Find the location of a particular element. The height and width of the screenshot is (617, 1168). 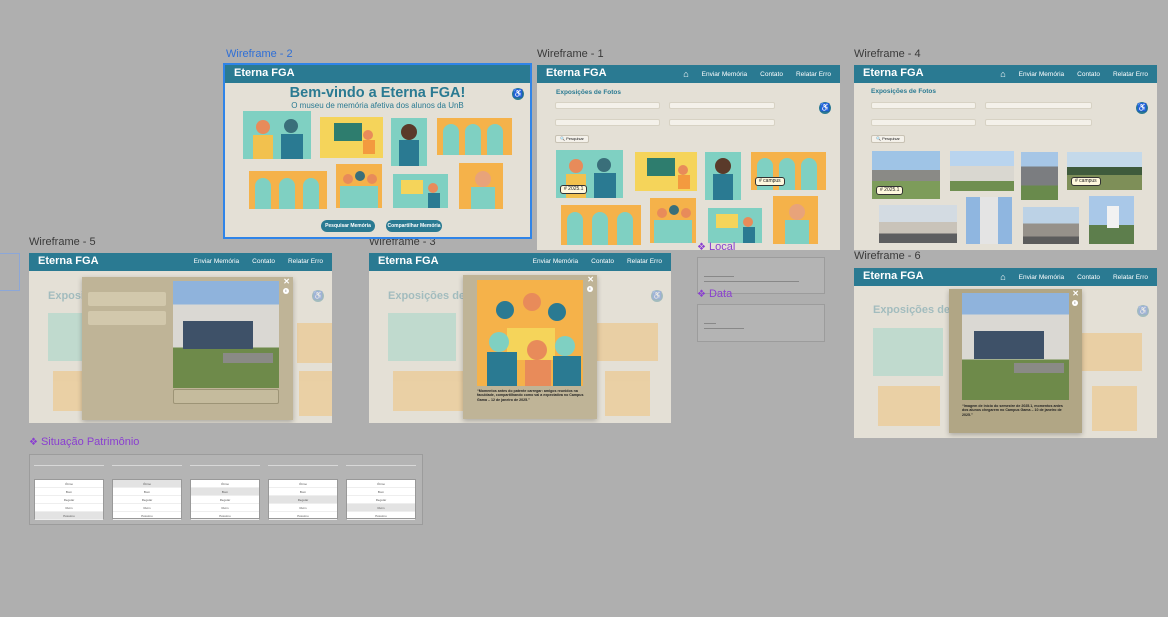

component-data is located at coordinates (761, 323).